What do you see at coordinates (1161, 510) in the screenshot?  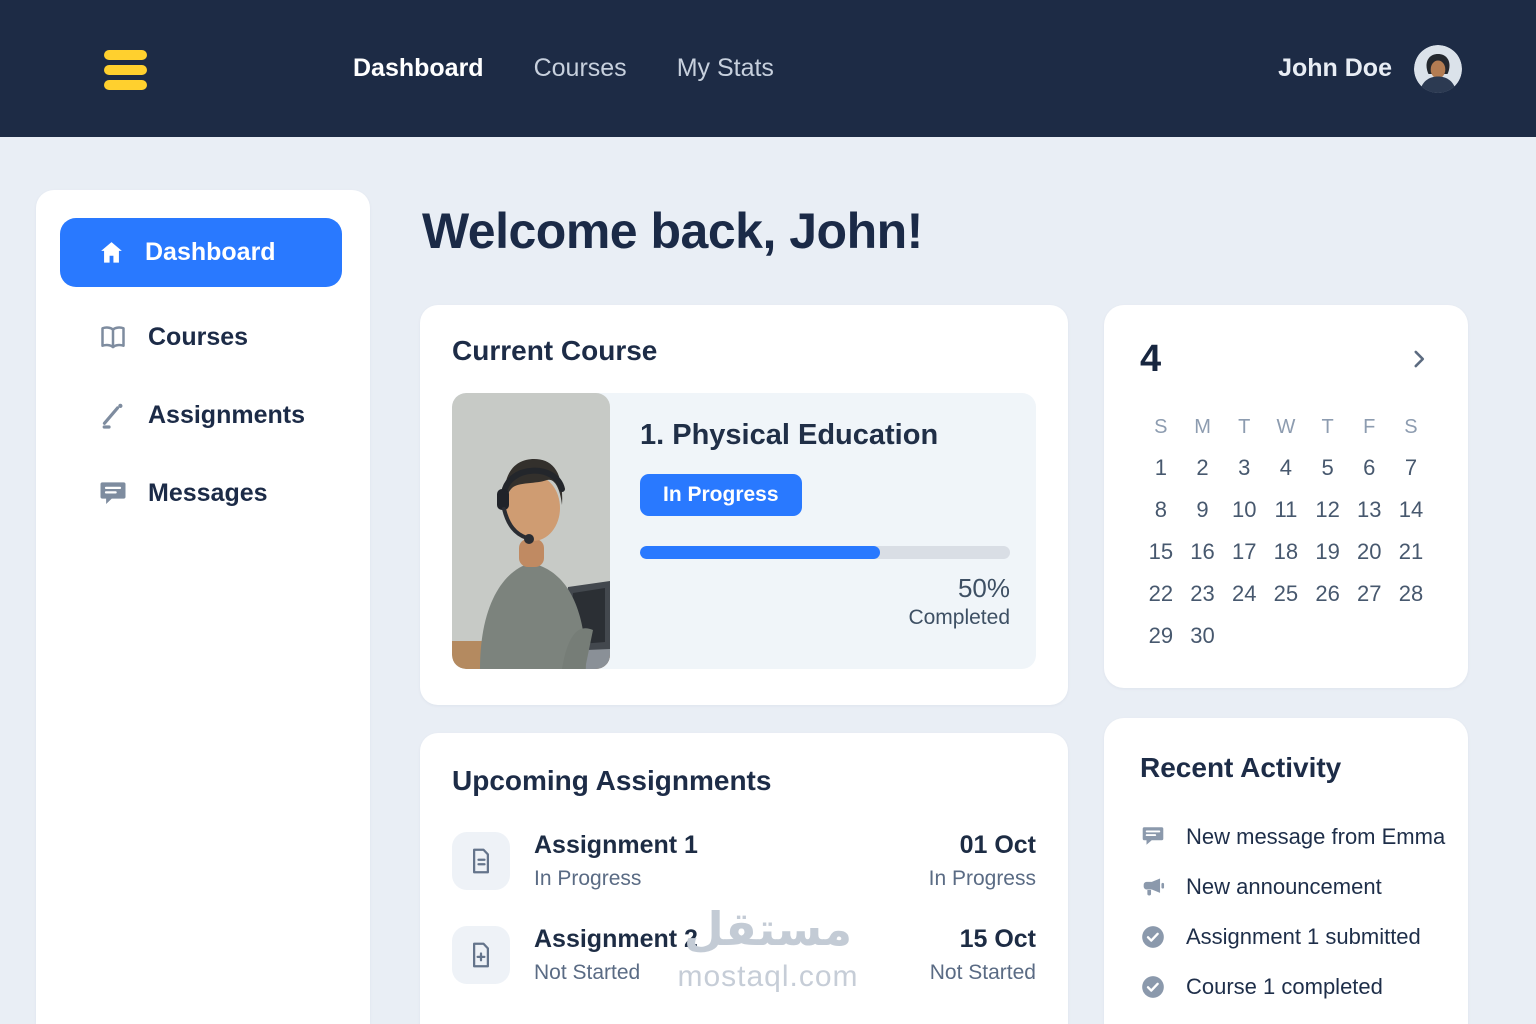 I see `calendar-date: 8` at bounding box center [1161, 510].